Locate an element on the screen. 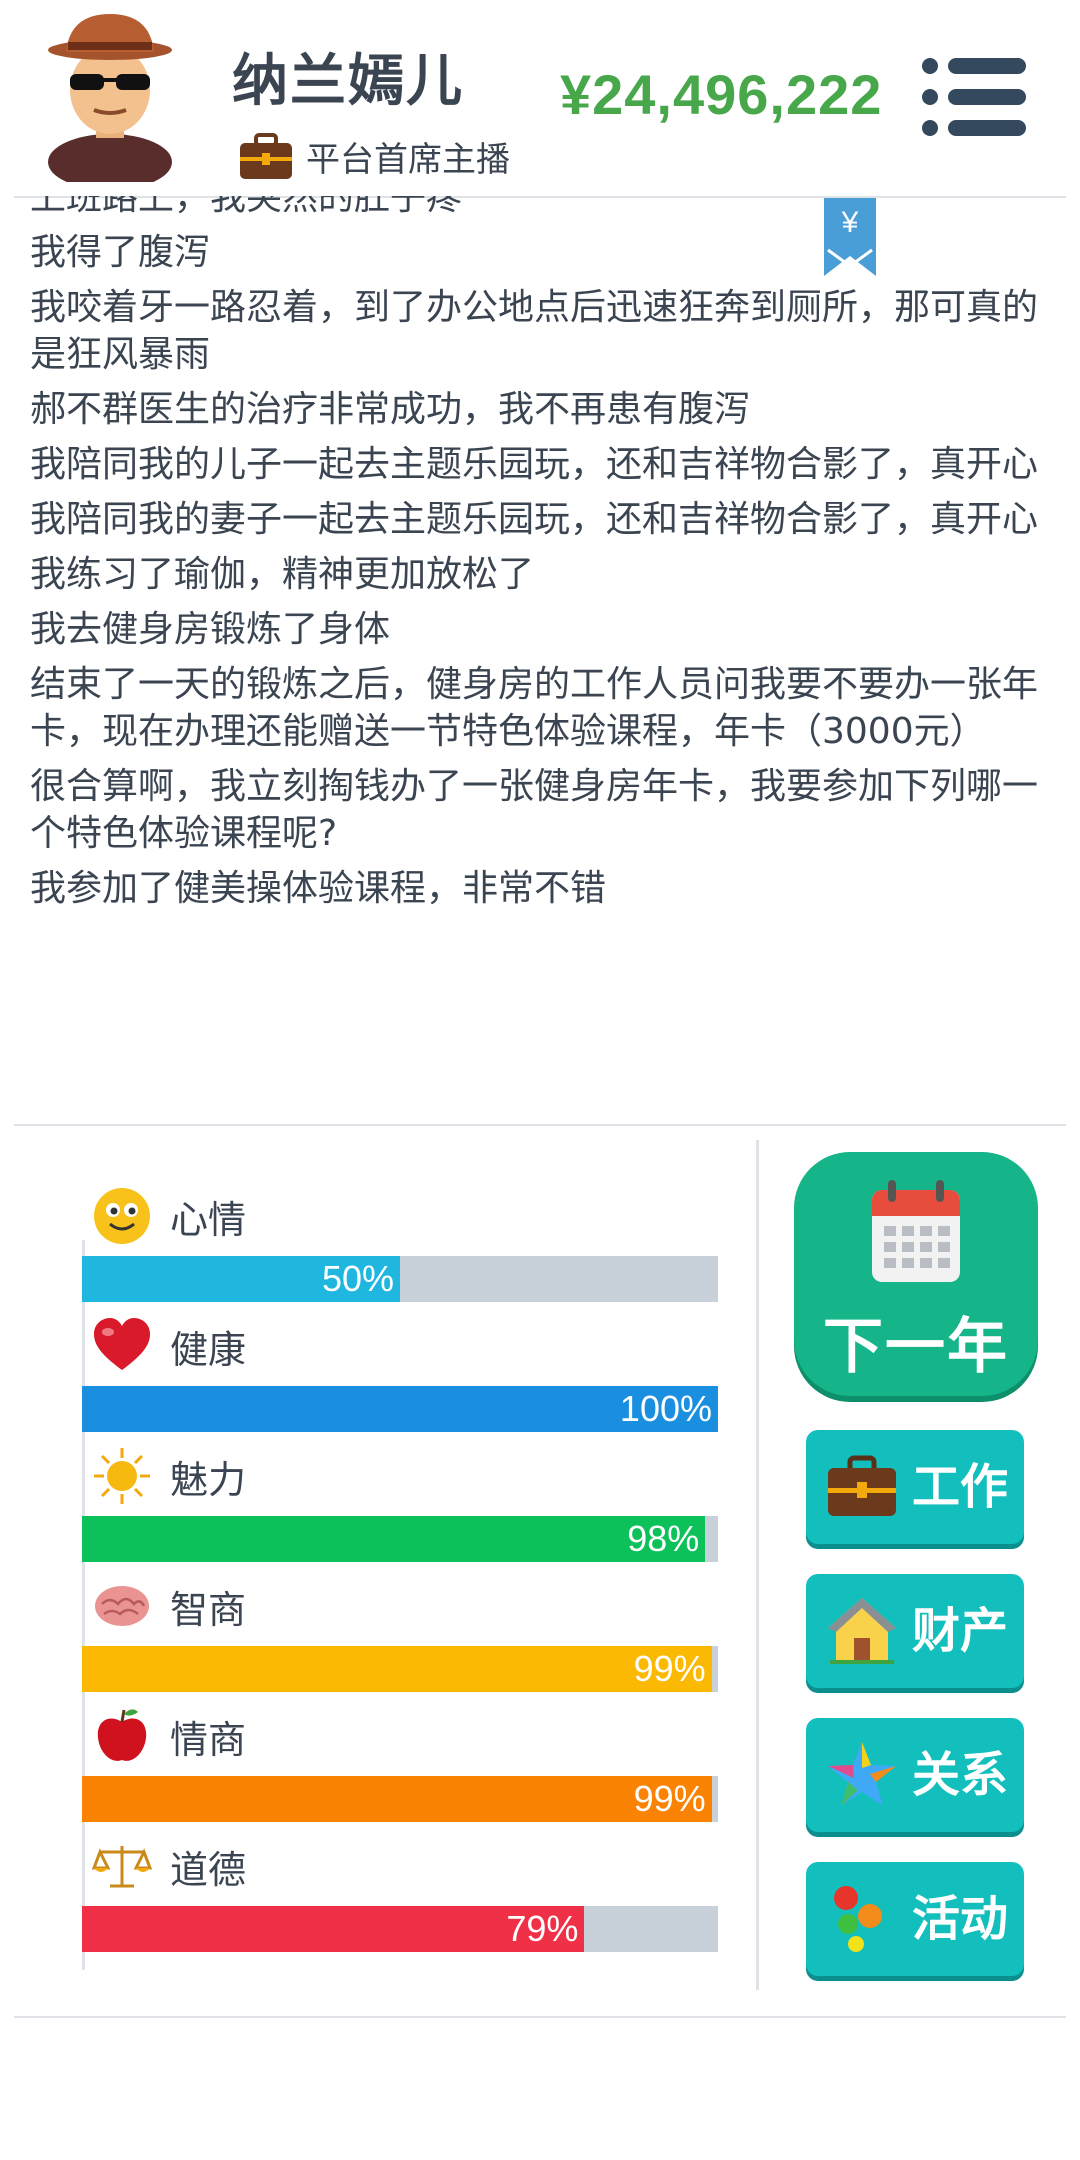  activities-button: 活动 is located at coordinates (915, 1919).